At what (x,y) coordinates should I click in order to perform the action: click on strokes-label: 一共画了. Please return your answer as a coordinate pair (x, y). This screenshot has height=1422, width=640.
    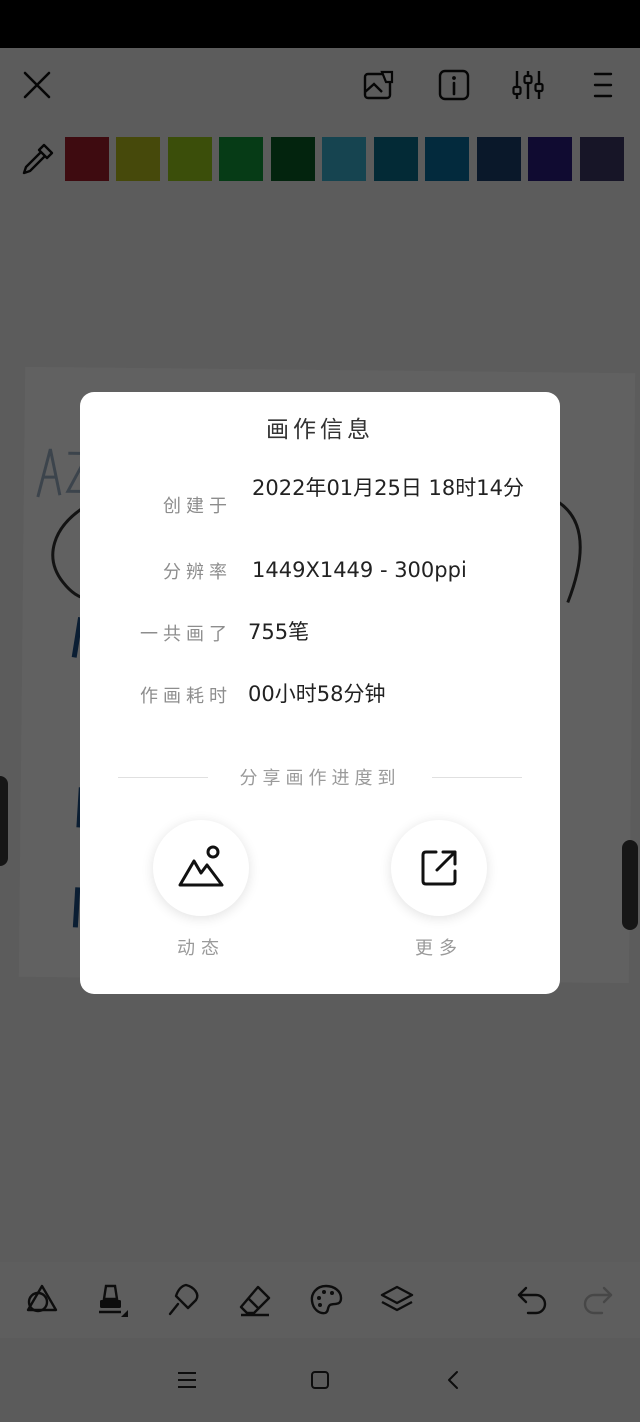
    Looking at the image, I should click on (186, 634).